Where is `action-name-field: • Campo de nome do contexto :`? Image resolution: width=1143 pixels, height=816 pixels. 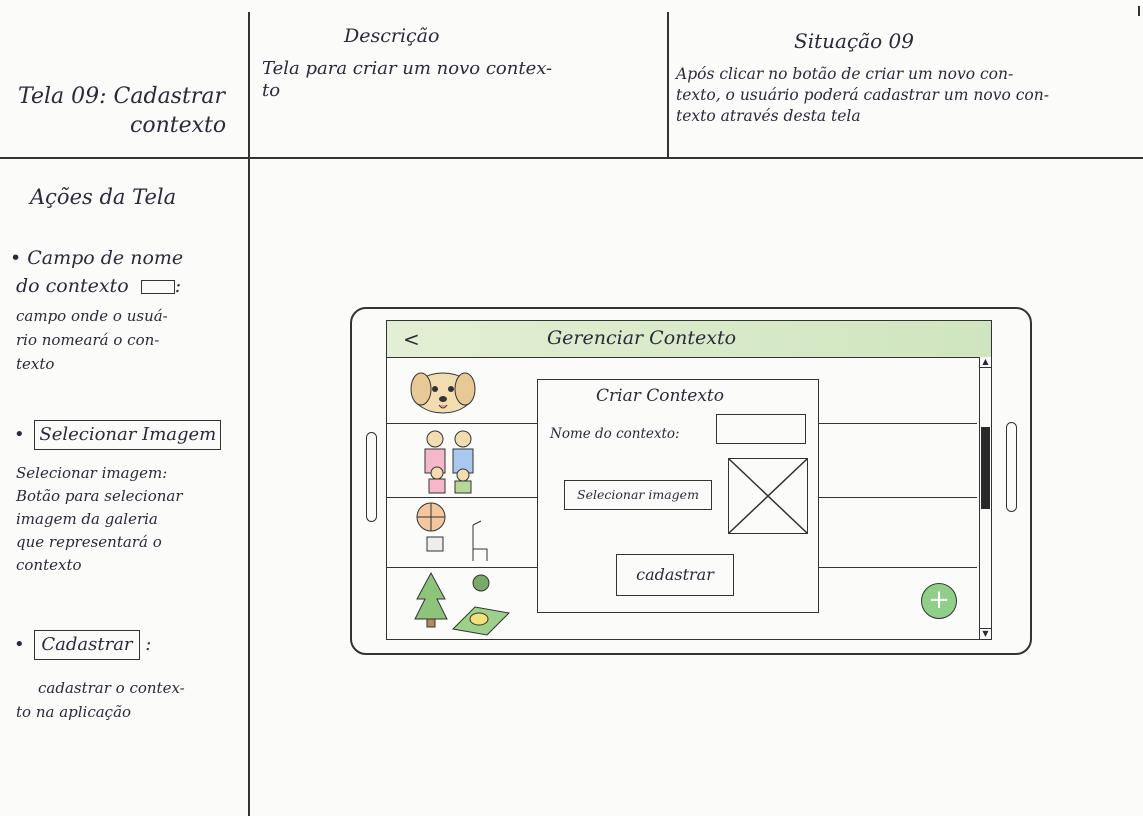
action-name-field: • Campo de nome do contexto : is located at coordinates (96, 272).